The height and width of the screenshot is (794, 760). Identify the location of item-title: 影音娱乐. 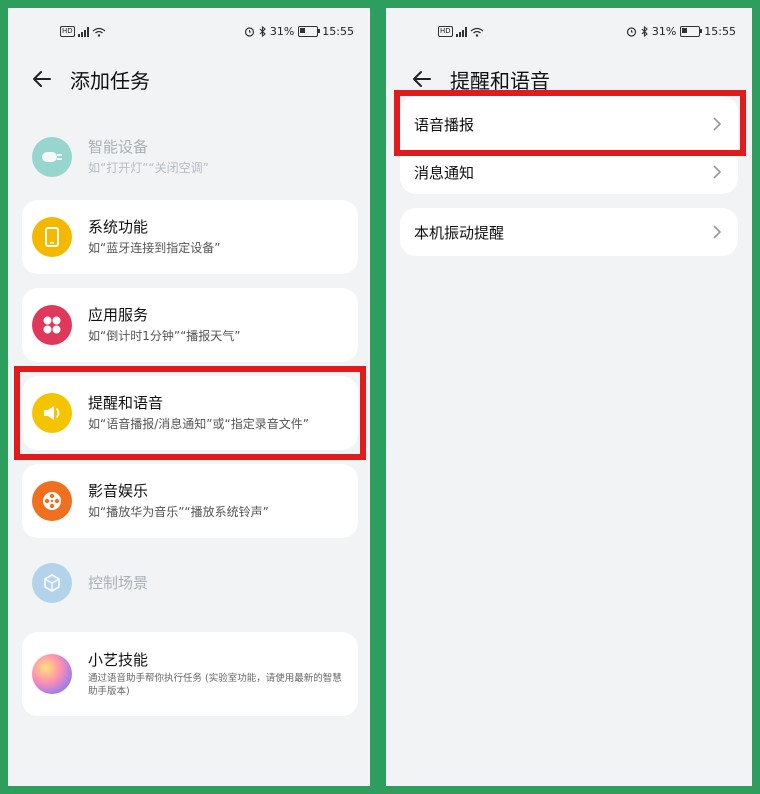
(118, 491).